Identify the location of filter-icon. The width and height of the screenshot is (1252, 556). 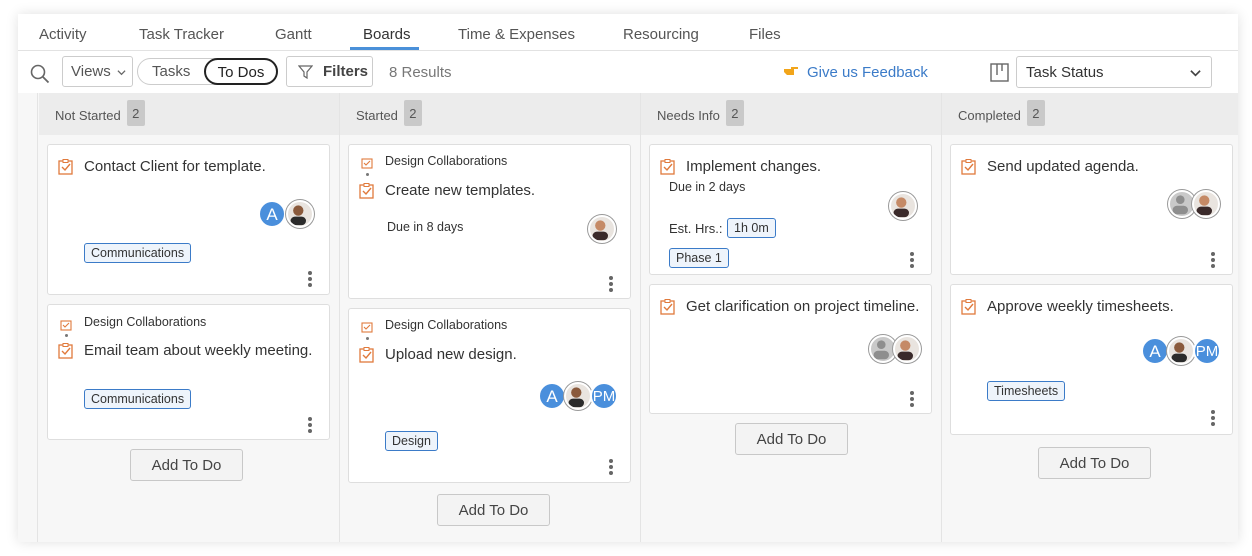
(305, 72).